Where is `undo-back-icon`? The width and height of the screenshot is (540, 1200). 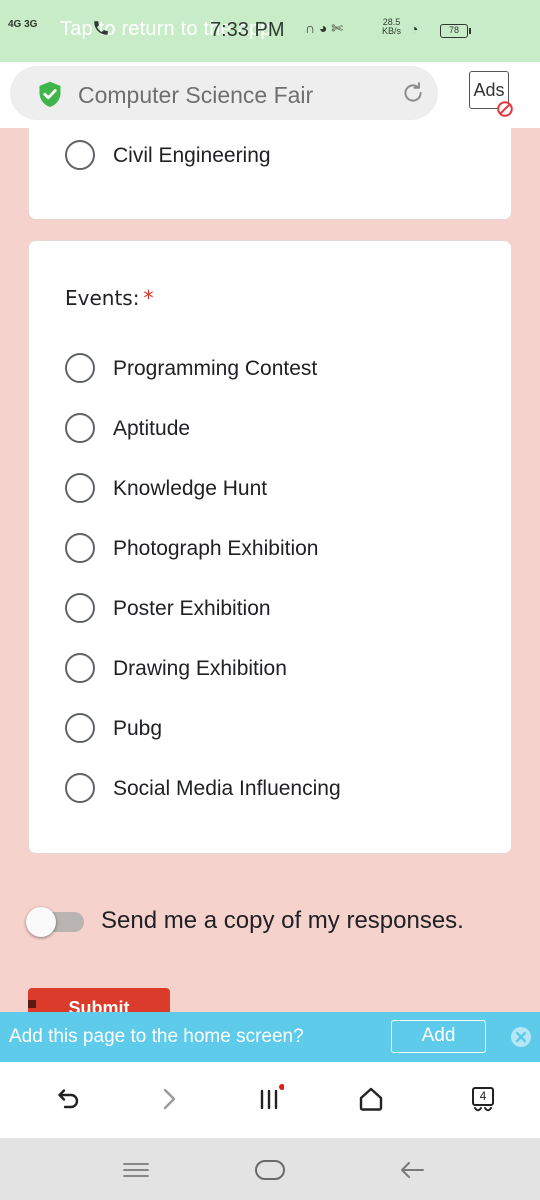
undo-back-icon is located at coordinates (67, 1099).